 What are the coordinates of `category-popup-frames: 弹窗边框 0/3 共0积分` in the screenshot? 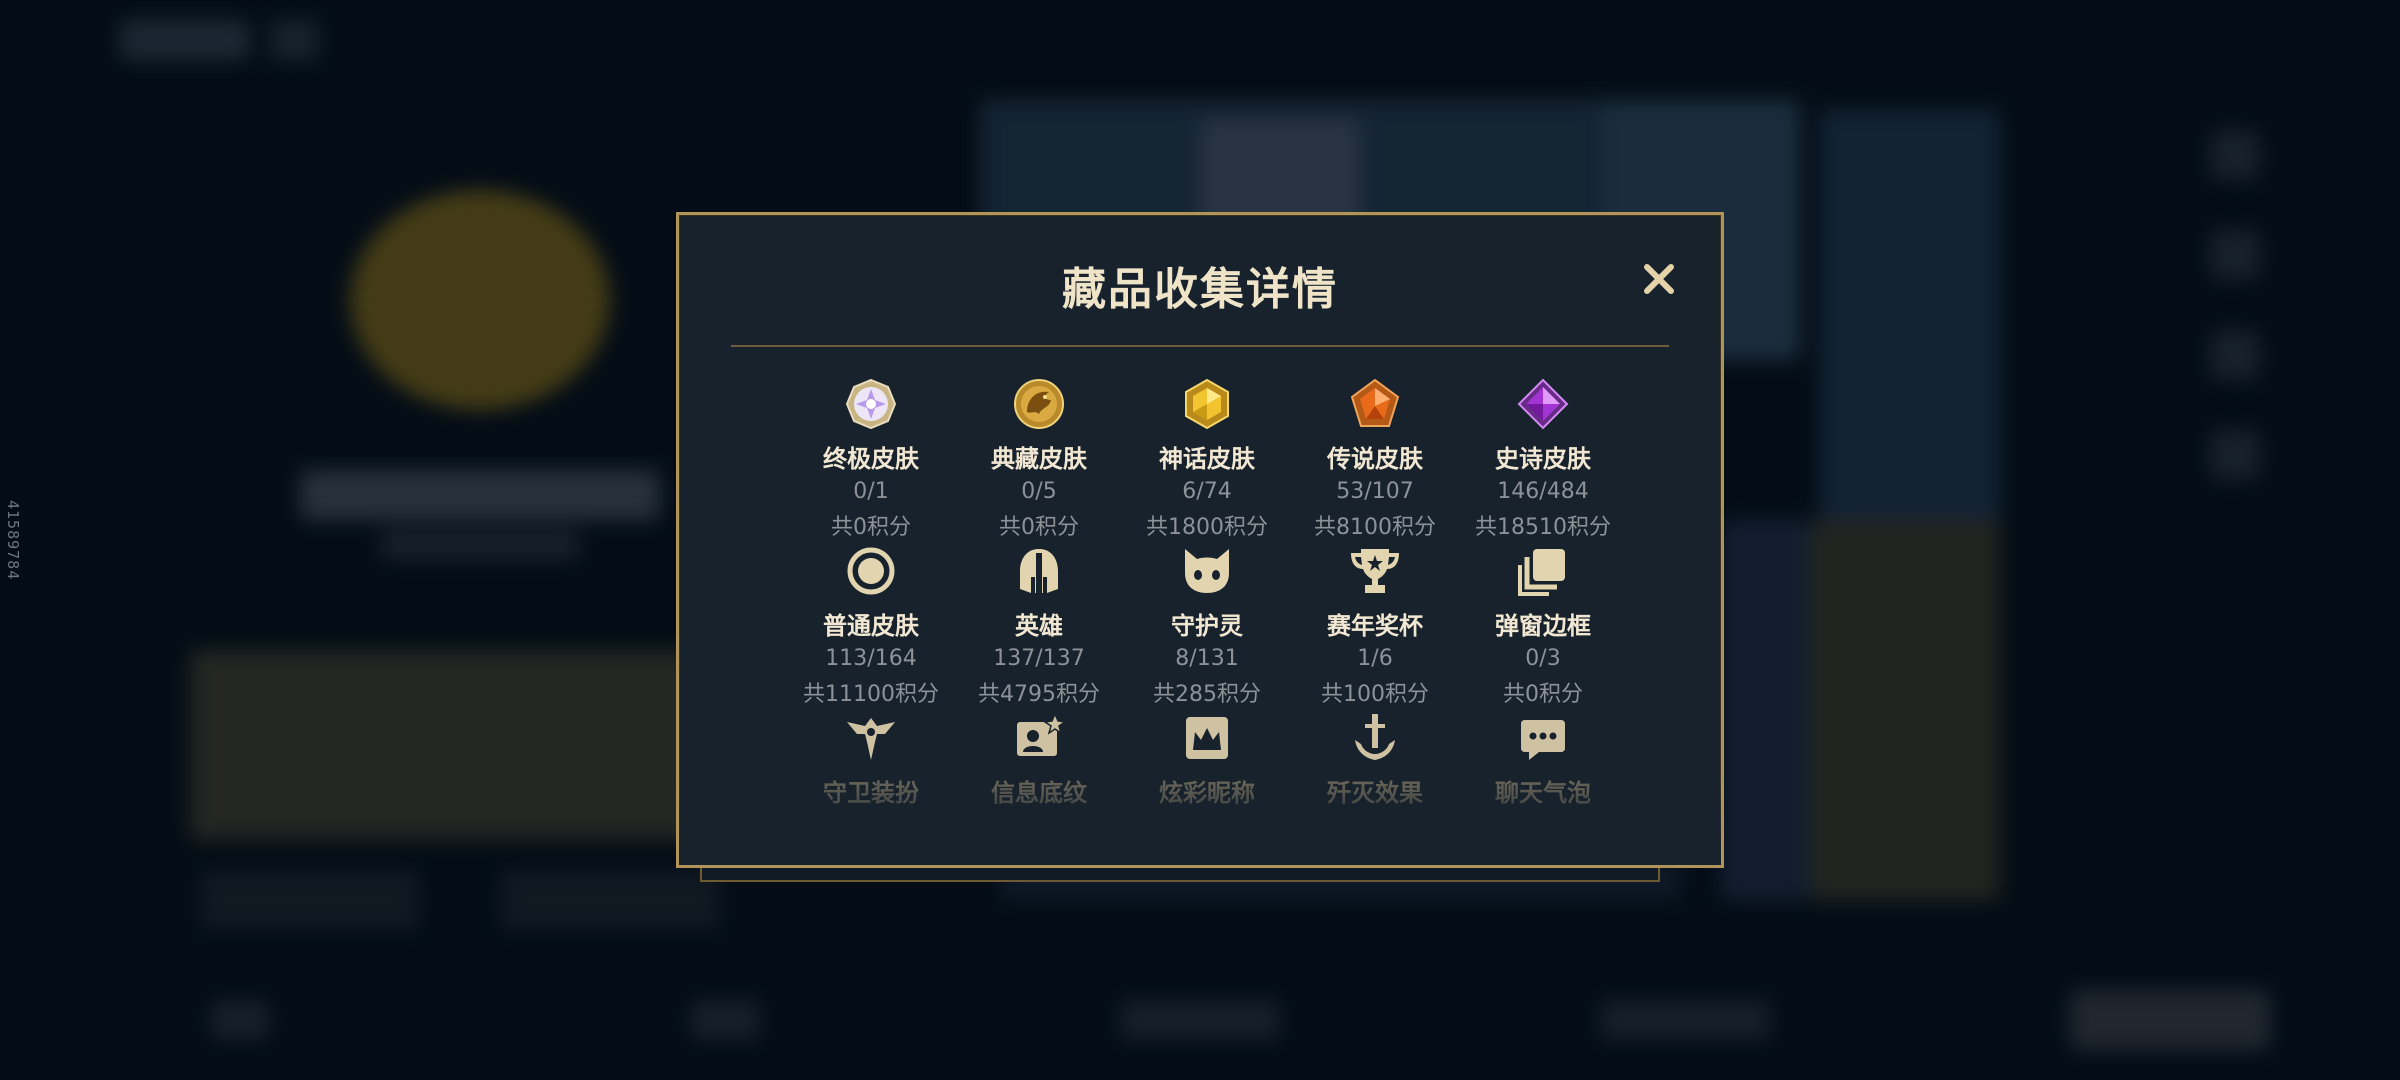 It's located at (1543, 625).